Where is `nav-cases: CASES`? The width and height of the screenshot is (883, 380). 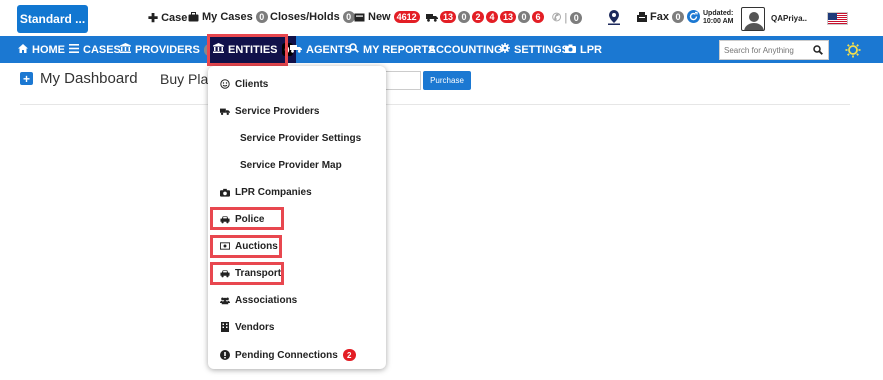 nav-cases: CASES is located at coordinates (95, 49).